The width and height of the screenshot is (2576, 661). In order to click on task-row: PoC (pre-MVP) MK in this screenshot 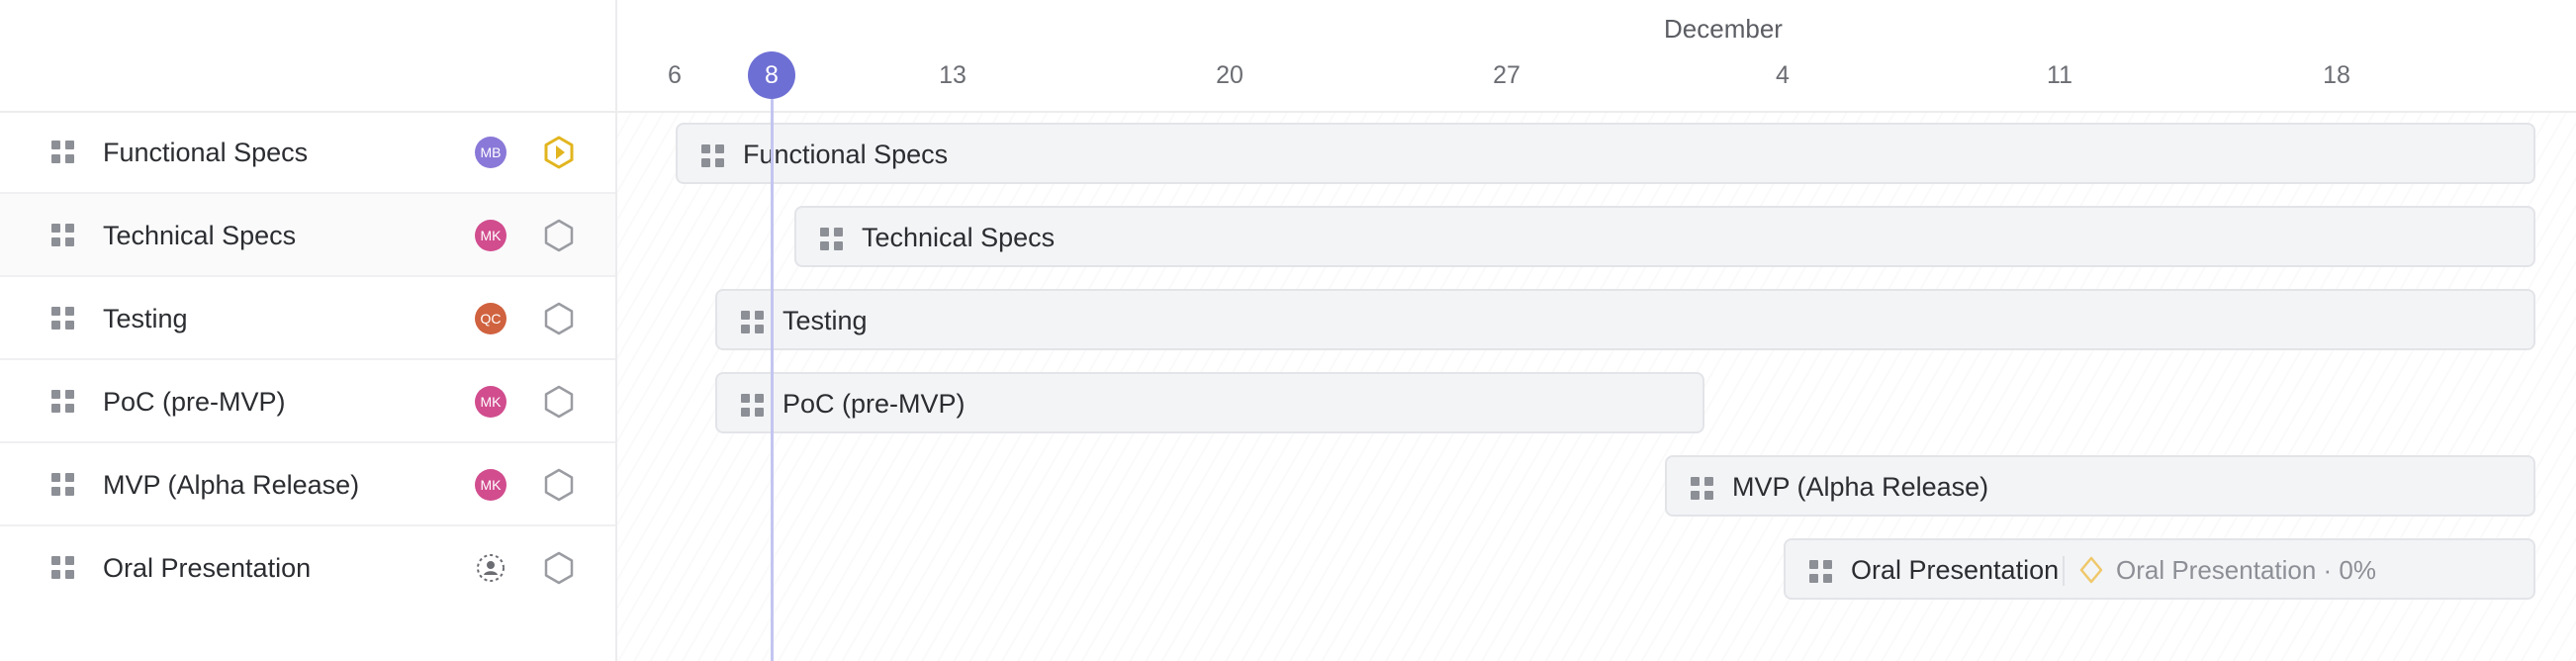, I will do `click(307, 401)`.